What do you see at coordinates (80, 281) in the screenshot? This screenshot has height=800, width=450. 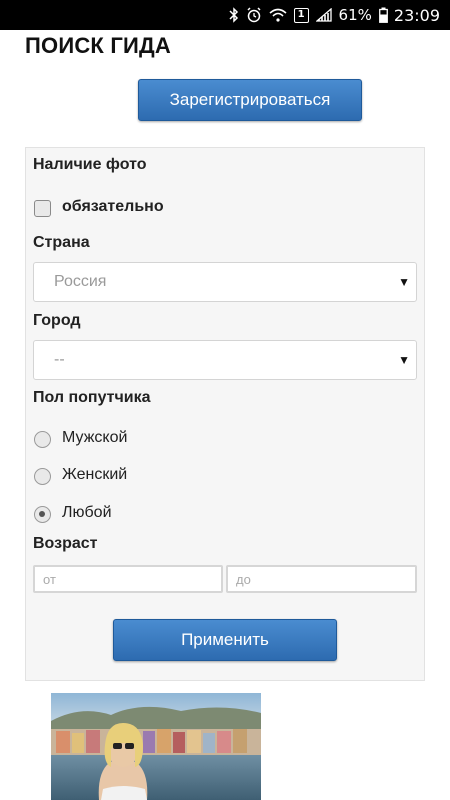 I see `country-value: Россия` at bounding box center [80, 281].